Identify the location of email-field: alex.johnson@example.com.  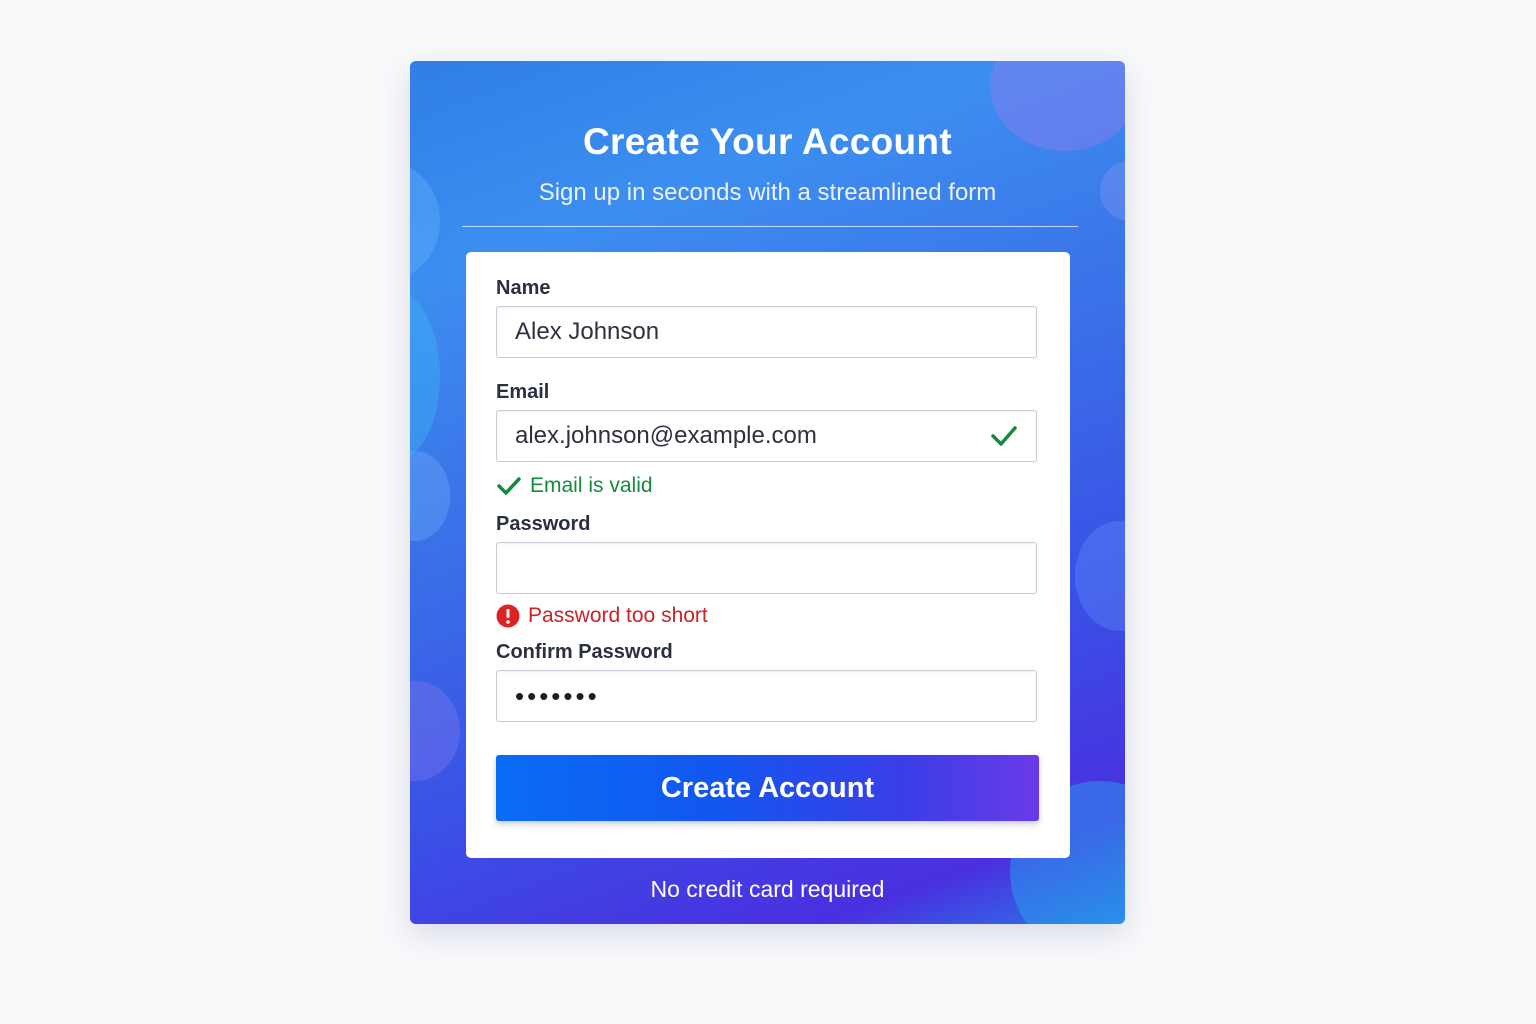
(766, 436).